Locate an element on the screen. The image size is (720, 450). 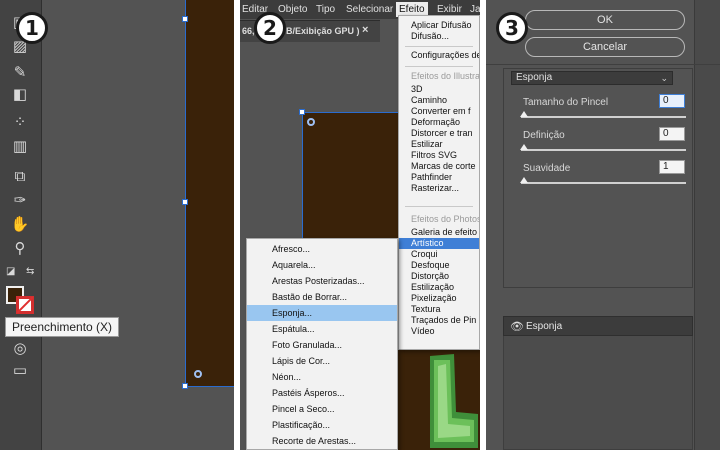
eye-icon: 👁 is located at coordinates (517, 326).